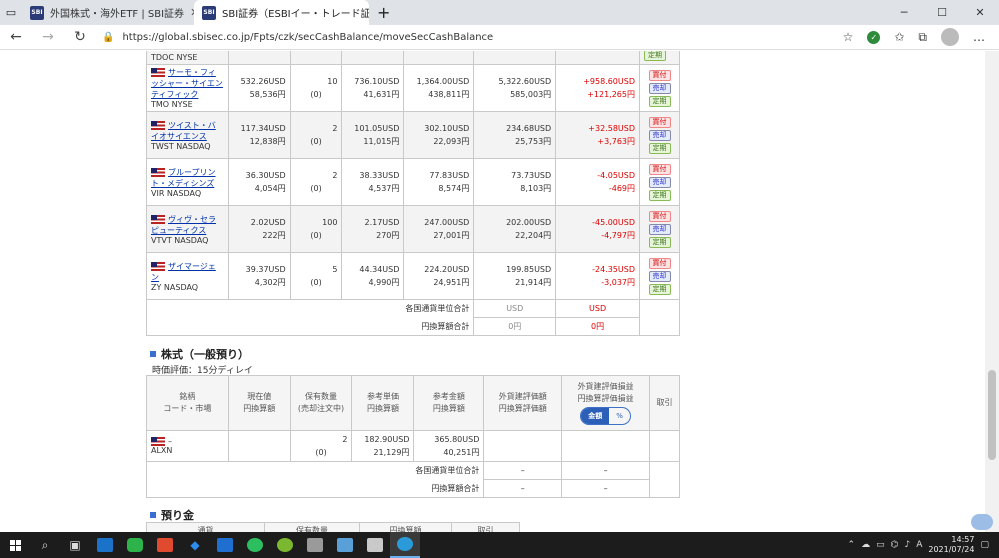 The height and width of the screenshot is (558, 999). Describe the element at coordinates (75, 545) in the screenshot. I see `task-view-icon: ▣` at that location.